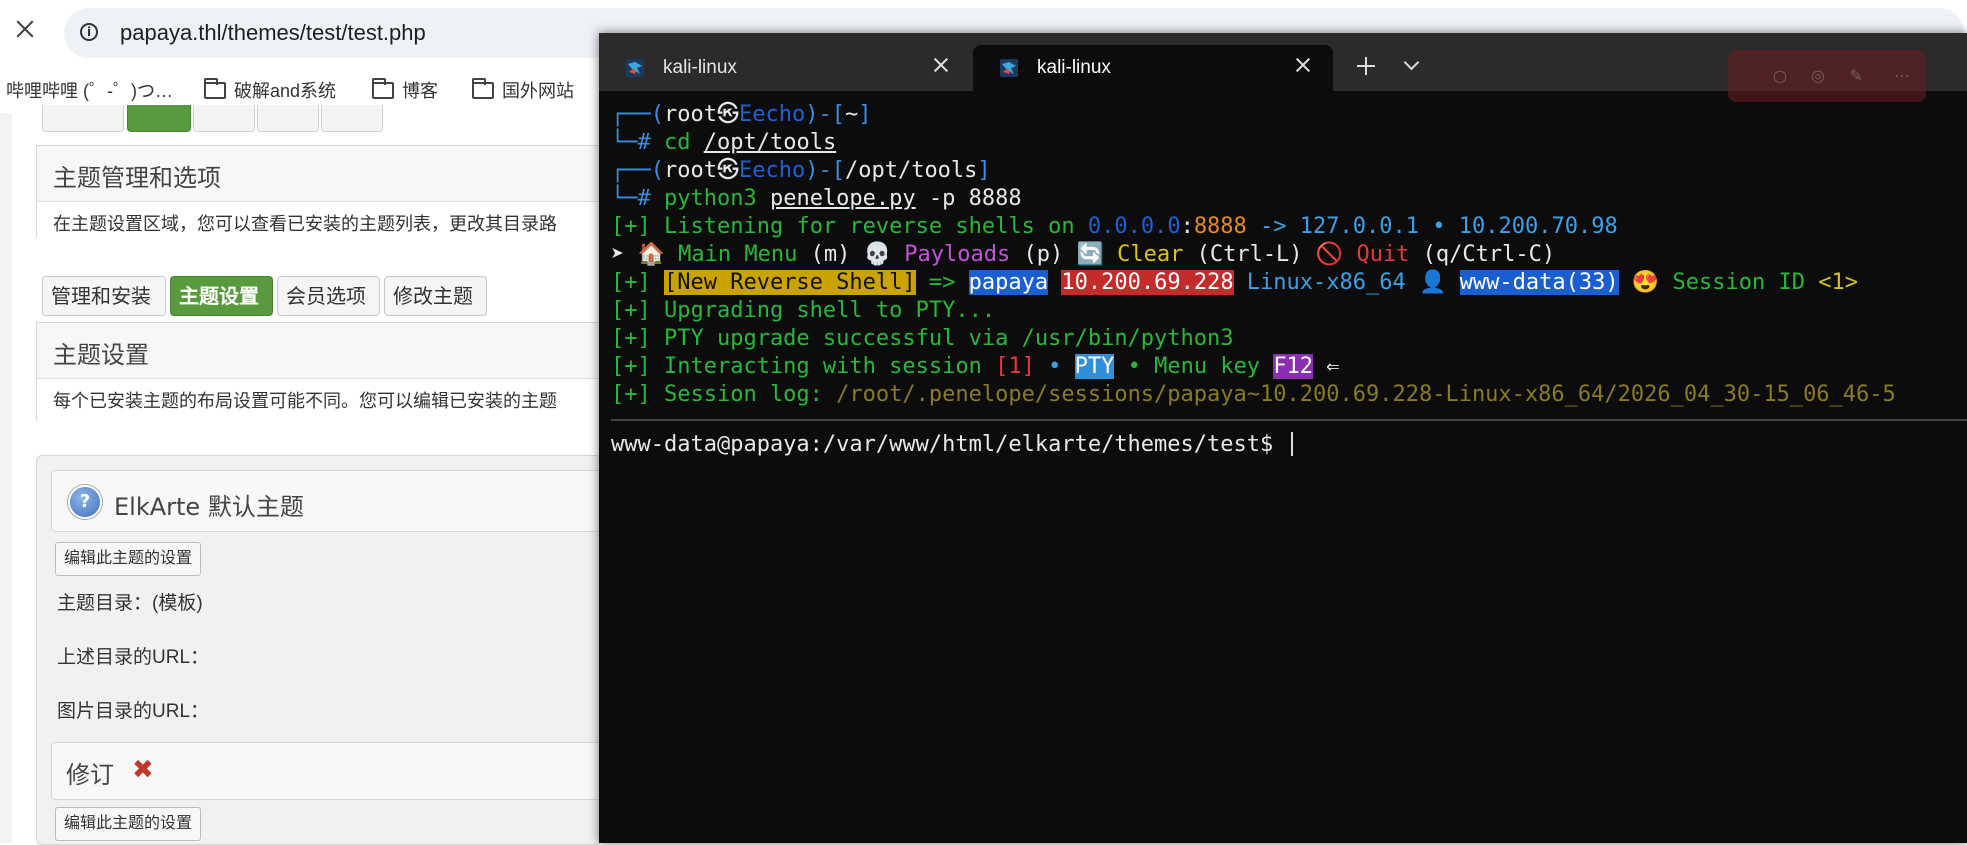 The width and height of the screenshot is (1967, 845). Describe the element at coordinates (104, 296) in the screenshot. I see `tab-manage-install: 管理和安装` at that location.